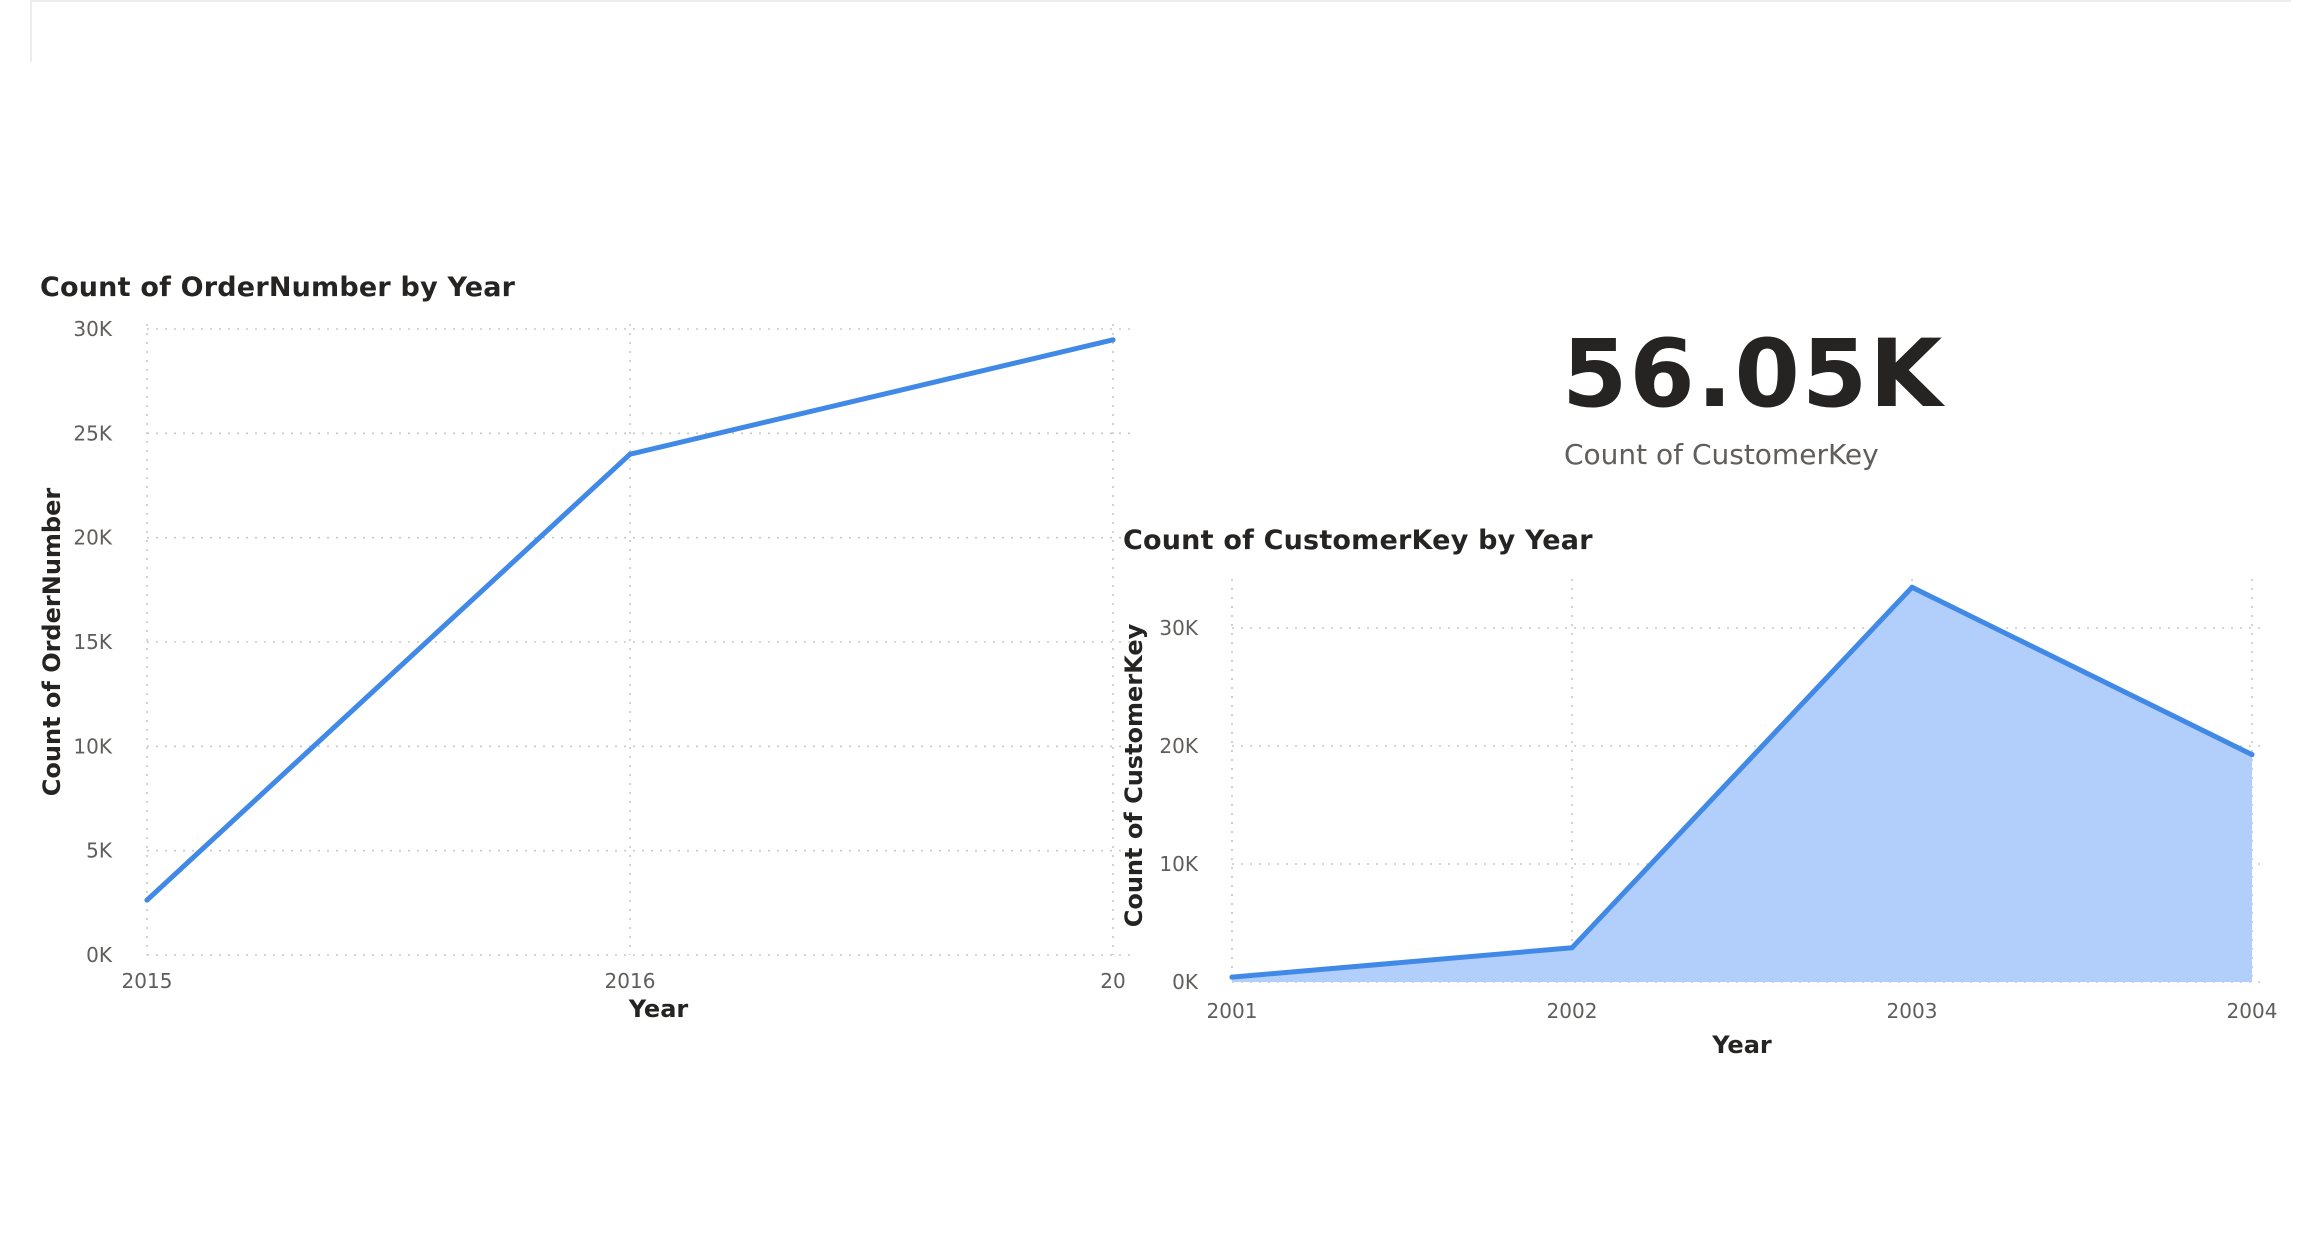 This screenshot has height=1250, width=2324. Describe the element at coordinates (99, 851) in the screenshot. I see `y-tick-label: 5K` at that location.